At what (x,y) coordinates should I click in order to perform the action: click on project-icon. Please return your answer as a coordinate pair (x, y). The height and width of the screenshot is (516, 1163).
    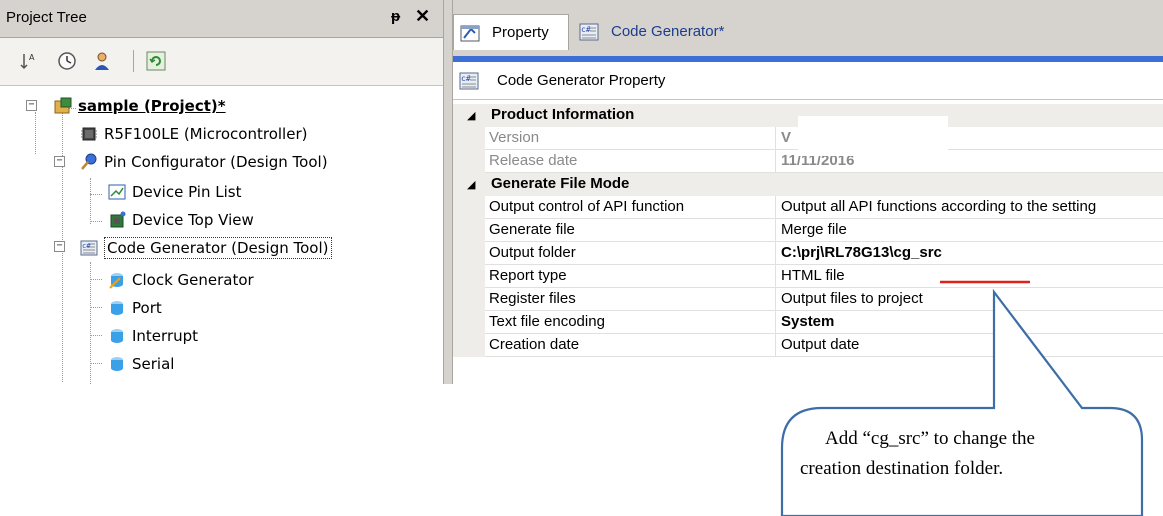
    Looking at the image, I should click on (63, 105).